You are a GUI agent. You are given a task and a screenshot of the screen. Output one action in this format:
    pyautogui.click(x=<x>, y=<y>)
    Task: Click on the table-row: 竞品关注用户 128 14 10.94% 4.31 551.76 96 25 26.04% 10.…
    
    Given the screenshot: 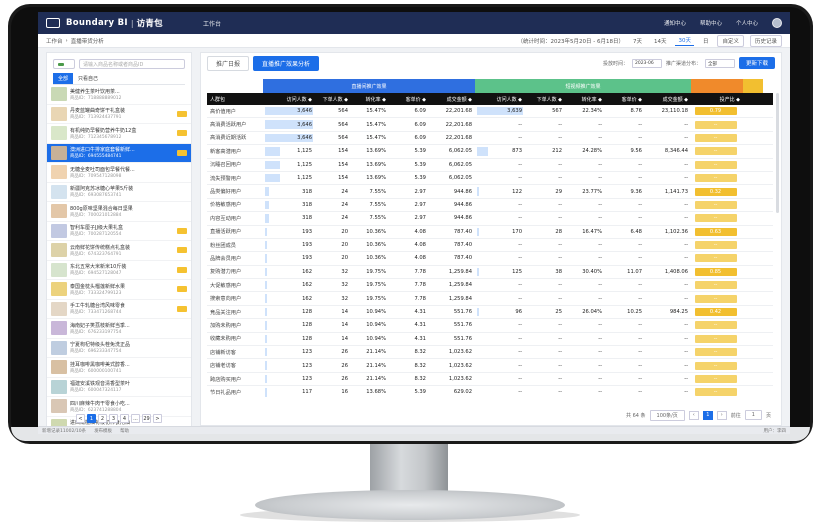 What is the action you would take?
    pyautogui.click(x=490, y=313)
    